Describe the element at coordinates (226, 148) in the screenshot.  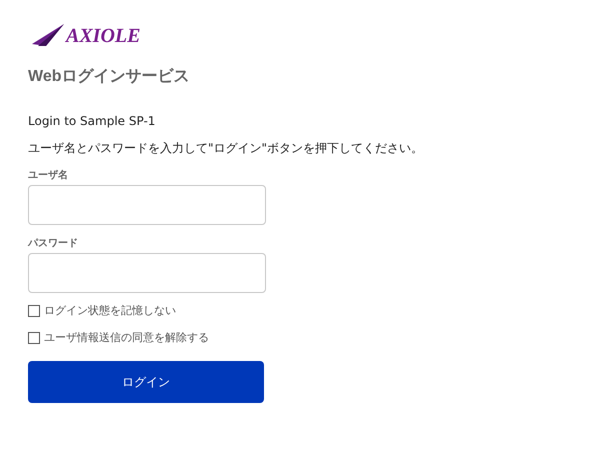
I see `instruction-text: ユーザ名とパスワードを入力して"ログイン"ボタンを押下してください。` at that location.